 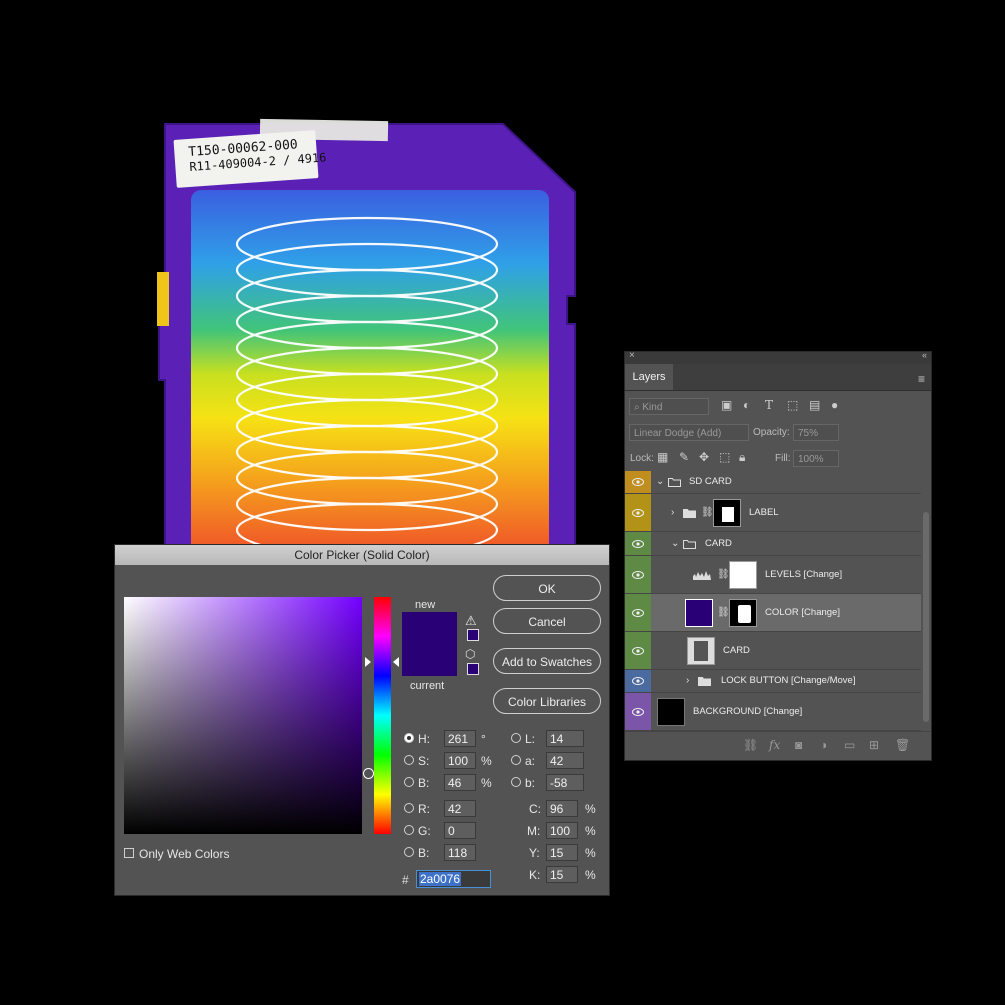 I want to click on layer-row-label: › ⛓ LABEL, so click(x=773, y=513).